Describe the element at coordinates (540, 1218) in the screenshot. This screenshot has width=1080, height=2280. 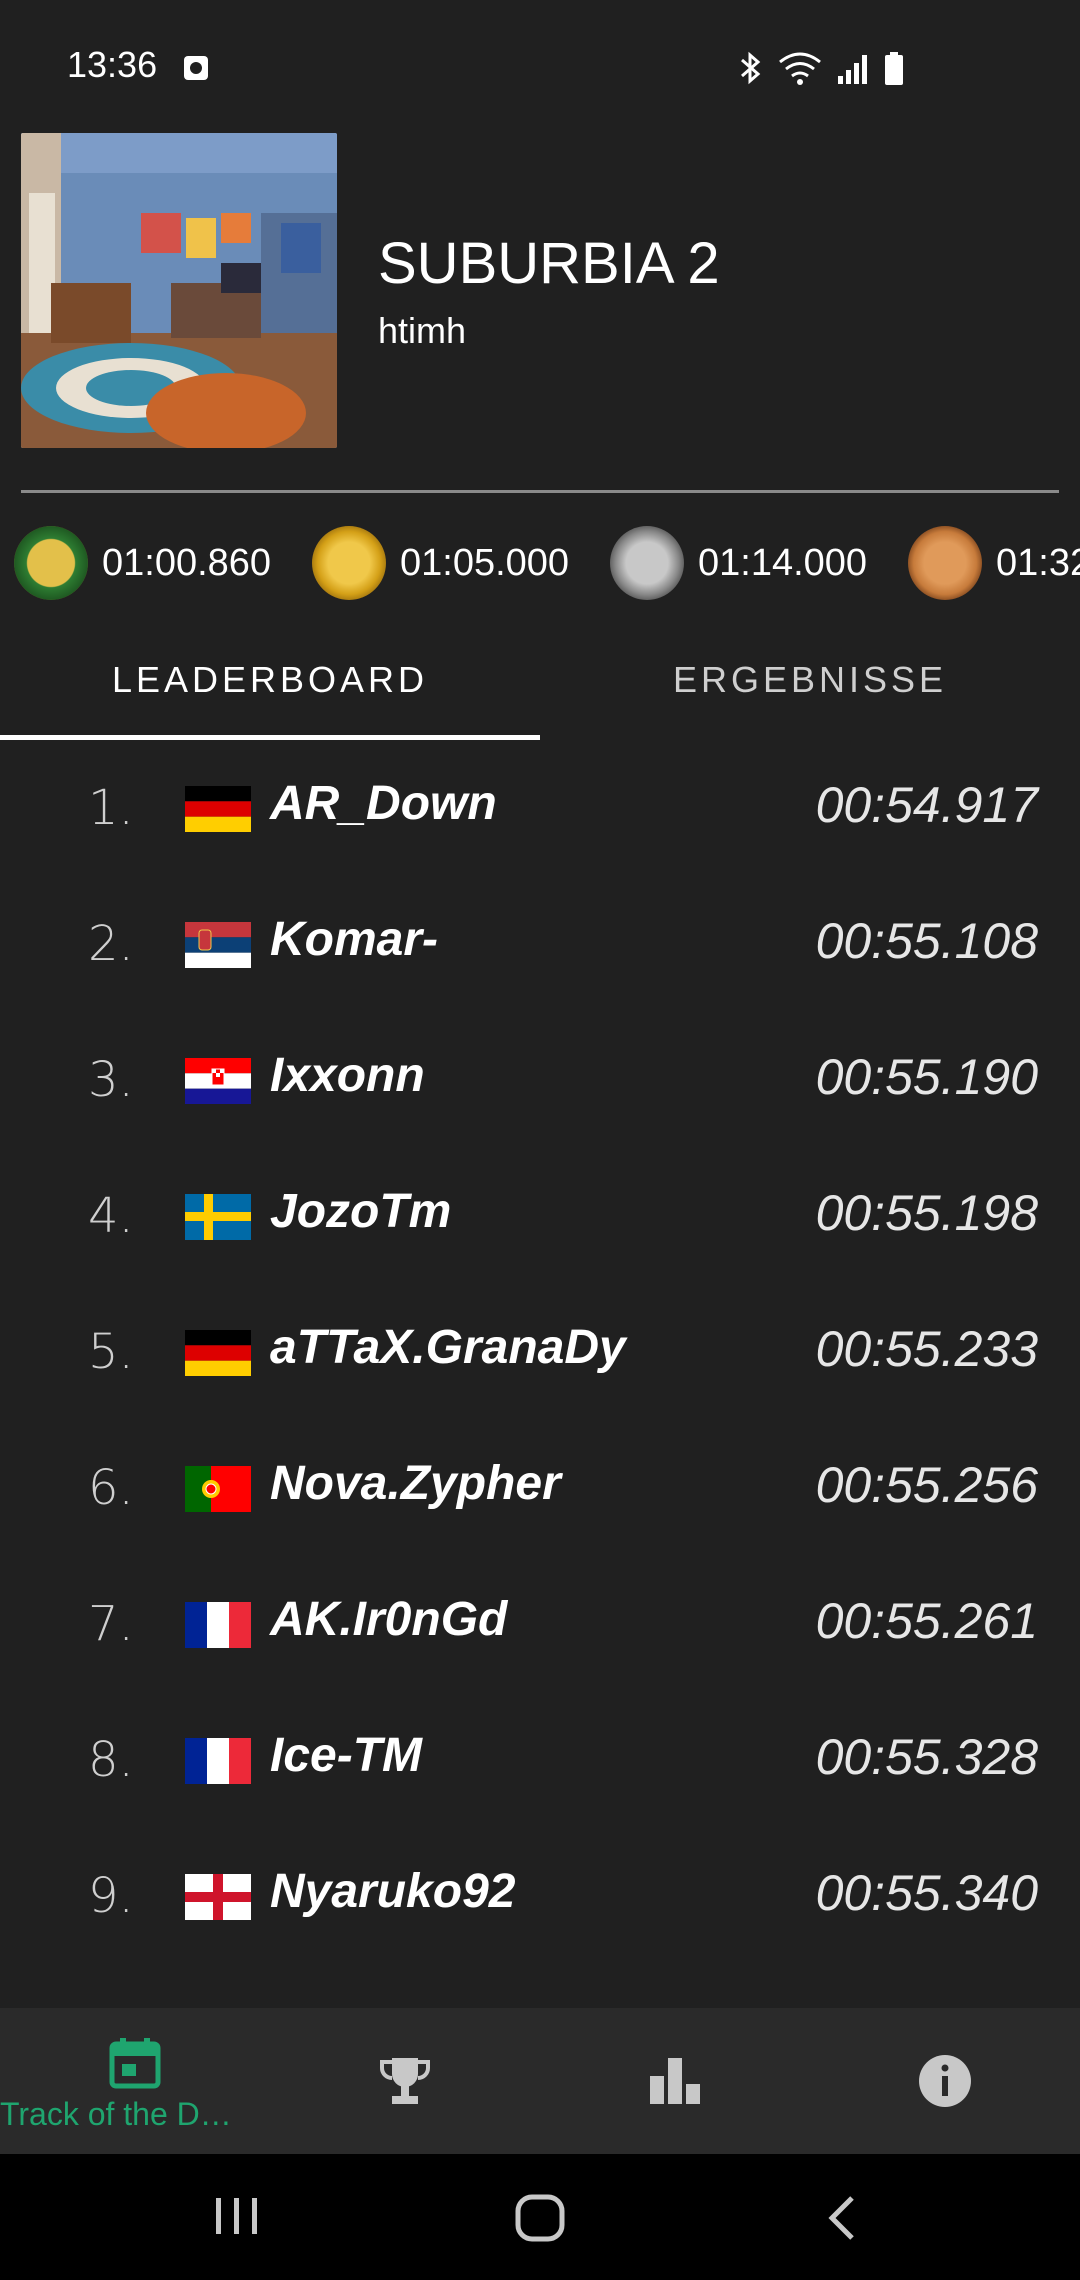
I see `leaderboard-row: 4. JozoTm 00:55.198` at that location.